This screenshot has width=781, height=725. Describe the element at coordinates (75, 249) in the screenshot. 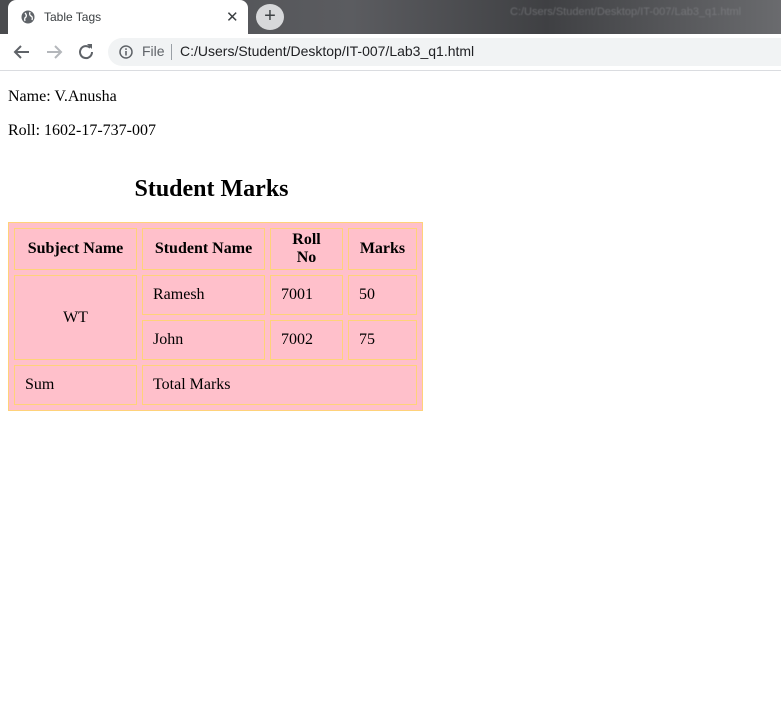

I see `header-subject-name: Subject Name` at that location.